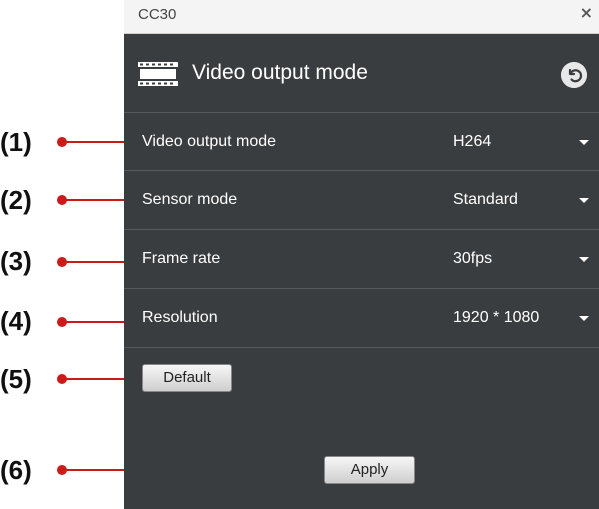 The height and width of the screenshot is (509, 599). What do you see at coordinates (574, 75) in the screenshot?
I see `back-arrow-icon` at bounding box center [574, 75].